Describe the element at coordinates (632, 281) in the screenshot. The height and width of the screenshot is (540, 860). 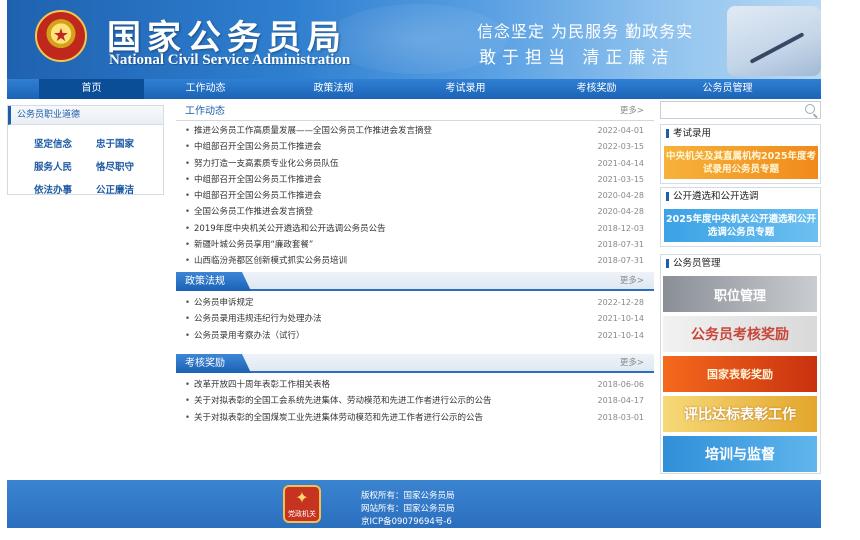
I see `policy-more-link: 更多>` at that location.